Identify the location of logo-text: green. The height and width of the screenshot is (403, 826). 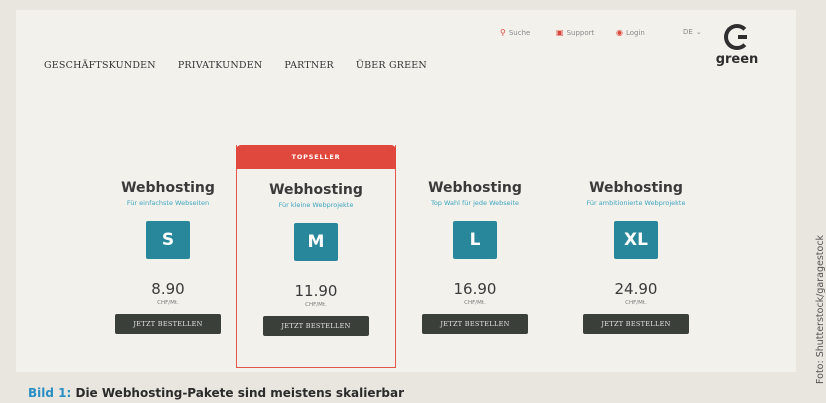
(737, 59).